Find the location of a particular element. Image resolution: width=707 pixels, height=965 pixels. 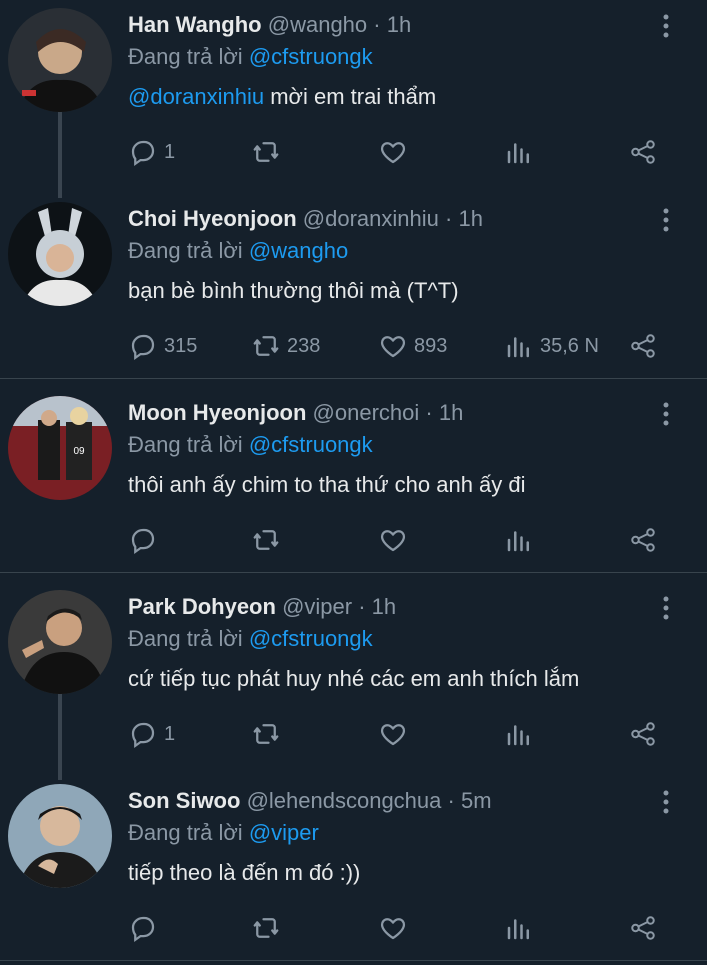

replying-to-mention: @viper is located at coordinates (284, 832).